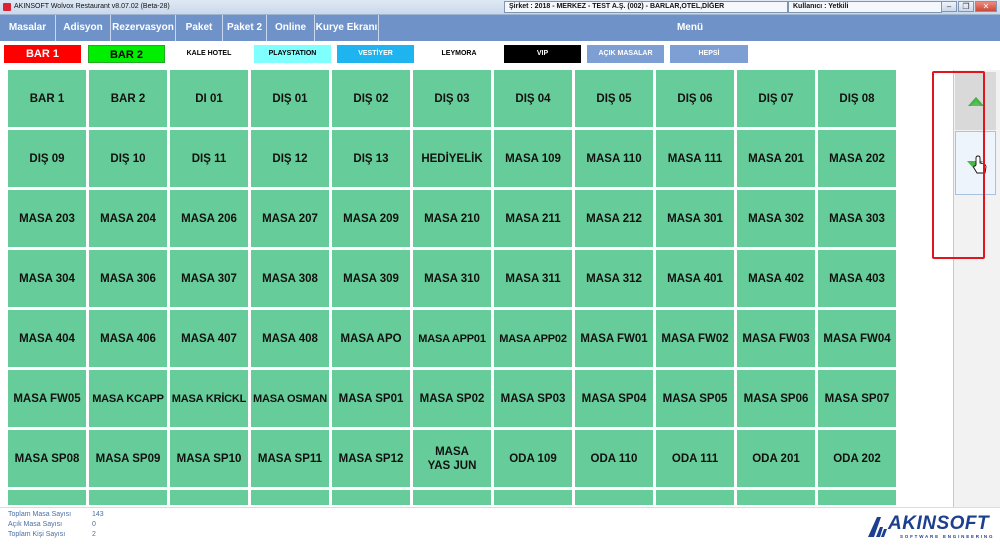 This screenshot has width=1000, height=547. I want to click on table-tile: DIŞ 07, so click(776, 98).